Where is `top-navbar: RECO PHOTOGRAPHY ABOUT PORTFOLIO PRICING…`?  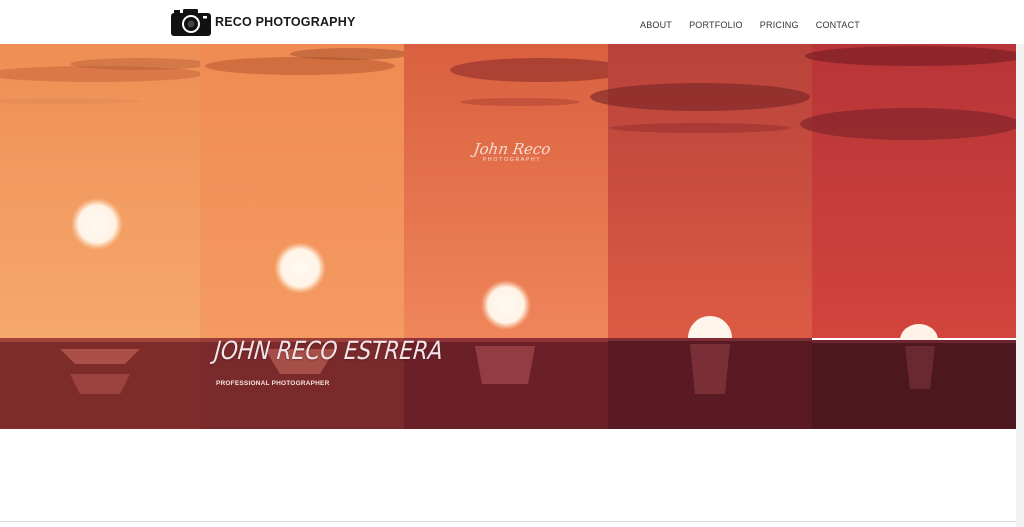
top-navbar: RECO PHOTOGRAPHY ABOUT PORTFOLIO PRICING… is located at coordinates (512, 22).